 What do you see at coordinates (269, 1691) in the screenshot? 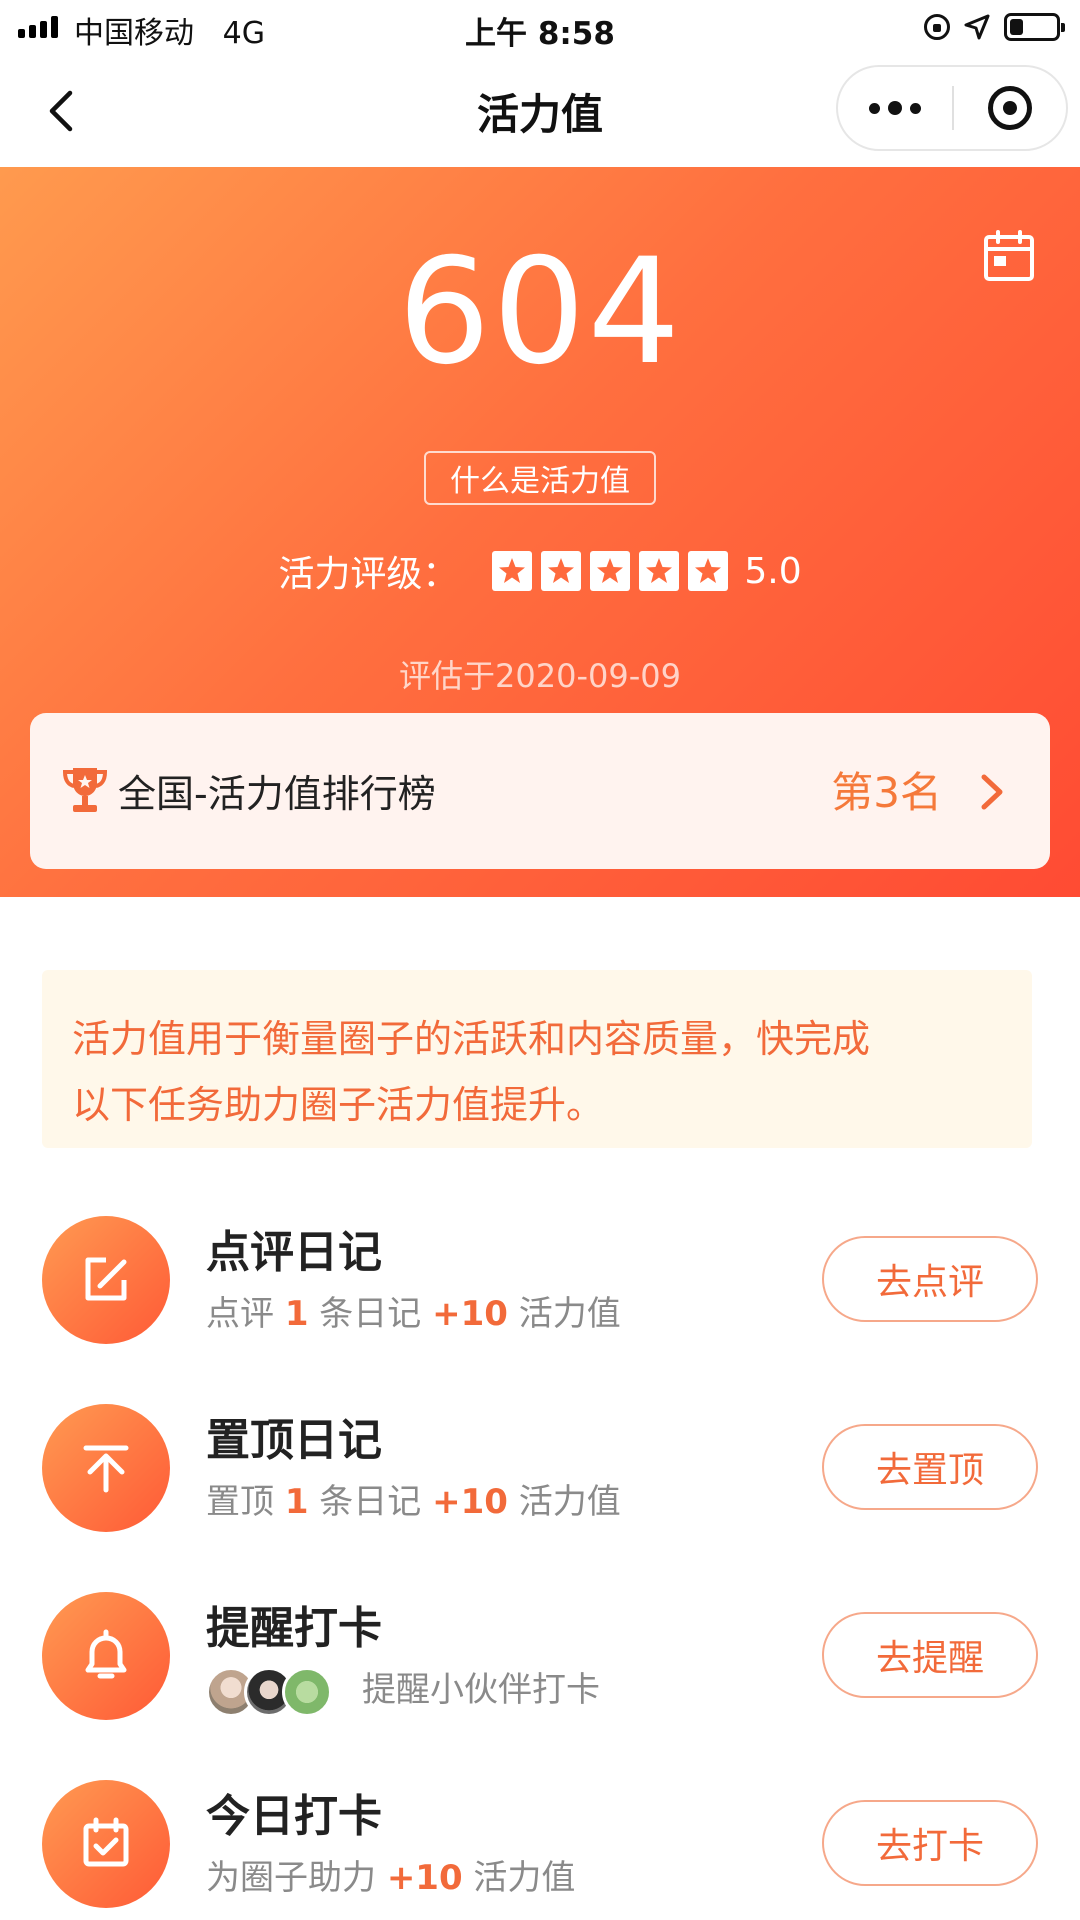
I see `member-avatars` at bounding box center [269, 1691].